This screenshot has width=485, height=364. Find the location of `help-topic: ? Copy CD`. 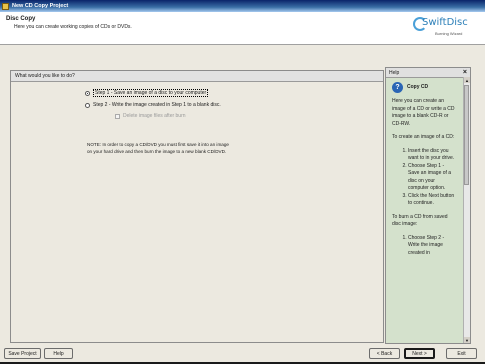

help-topic: ? Copy CD is located at coordinates (424, 87).